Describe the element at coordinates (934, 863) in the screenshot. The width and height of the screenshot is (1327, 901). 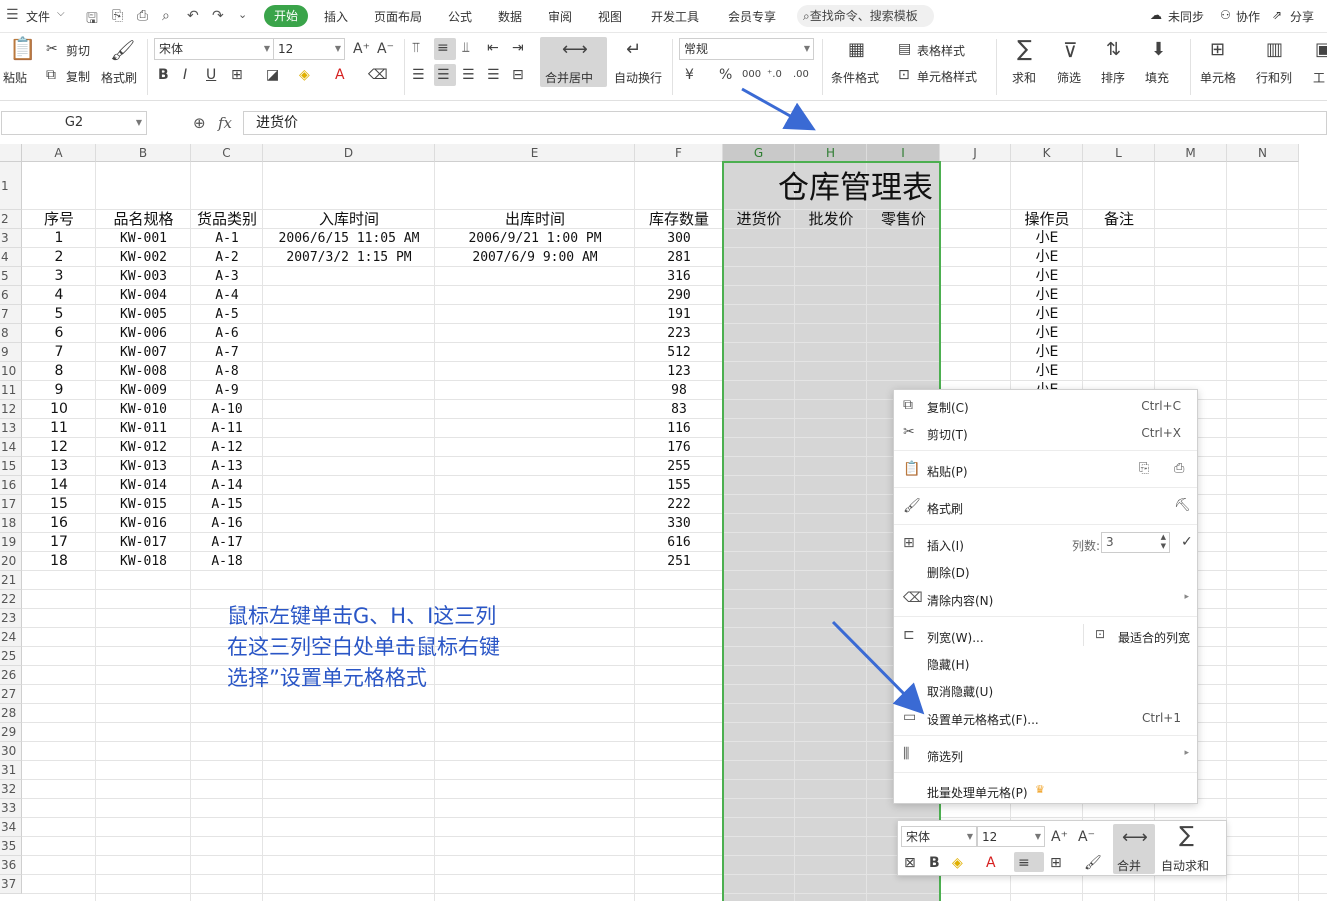
I see `bold-icon: B` at that location.